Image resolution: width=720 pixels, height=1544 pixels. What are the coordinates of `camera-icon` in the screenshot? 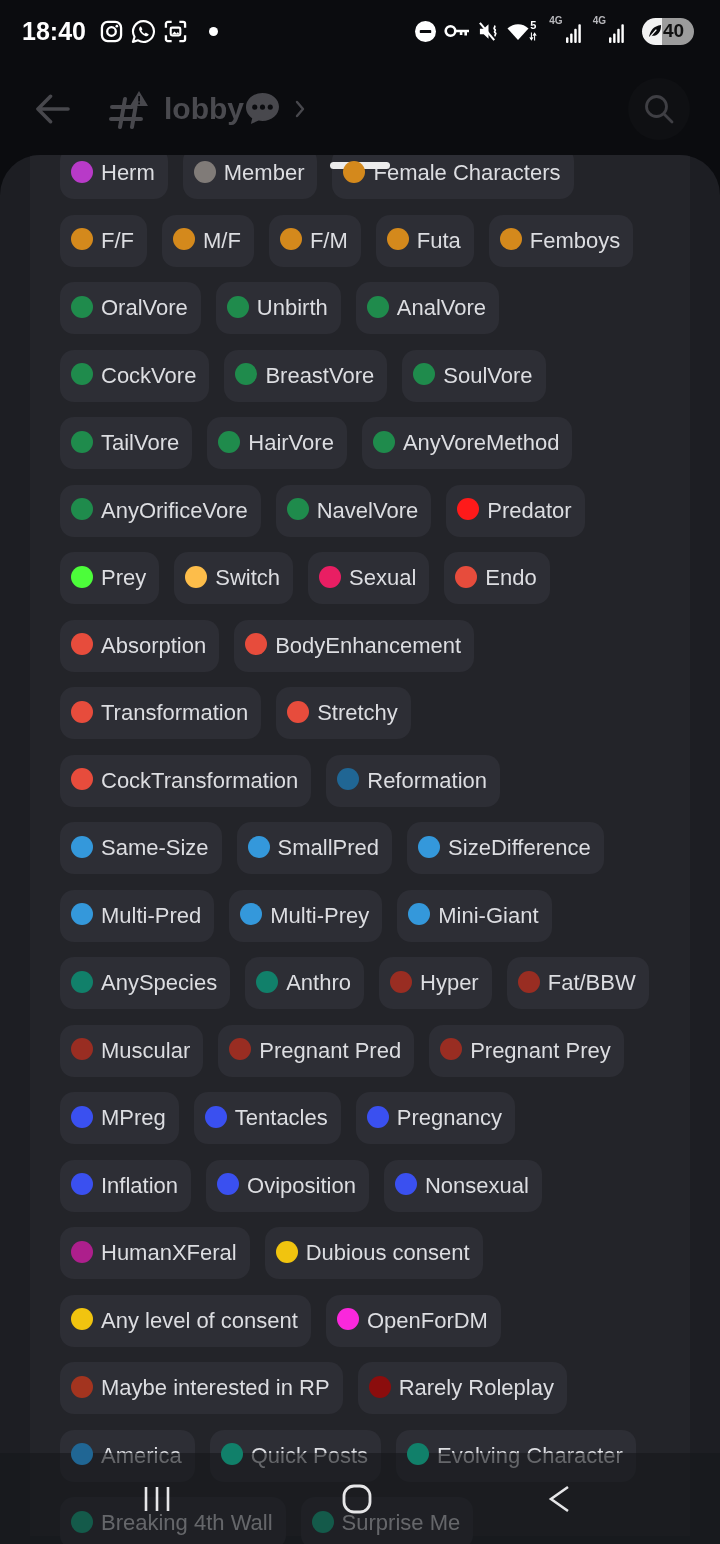 It's located at (111, 31).